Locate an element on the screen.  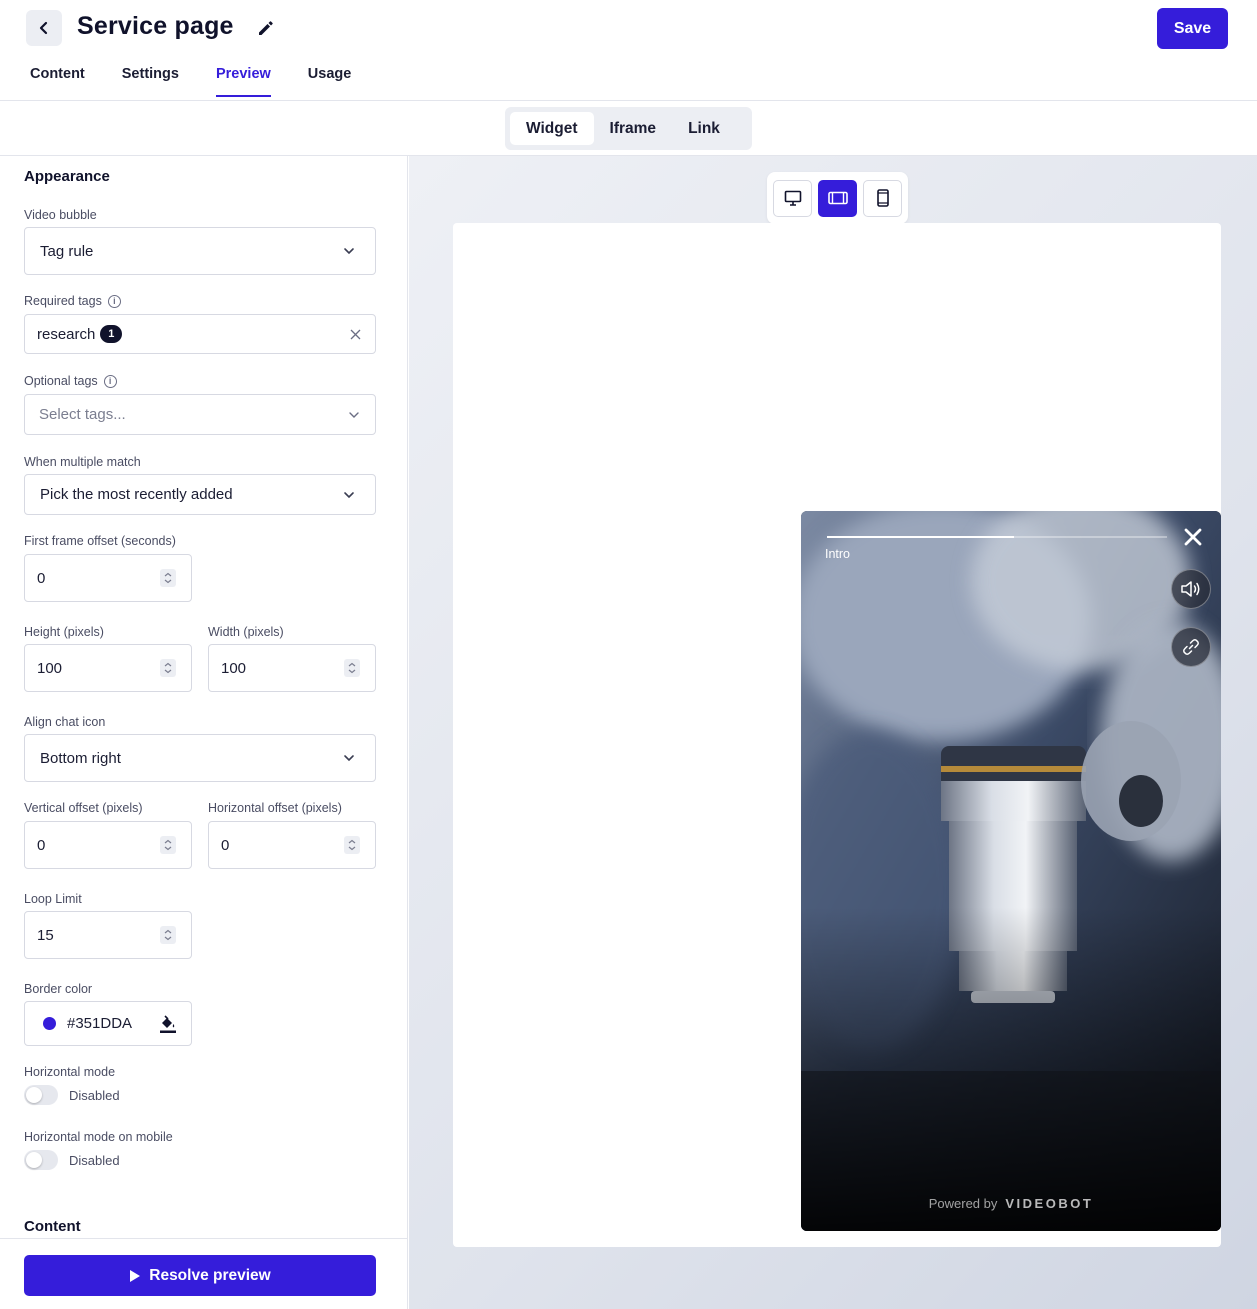
videobot-logo: VIDEOBOT is located at coordinates (1049, 1203).